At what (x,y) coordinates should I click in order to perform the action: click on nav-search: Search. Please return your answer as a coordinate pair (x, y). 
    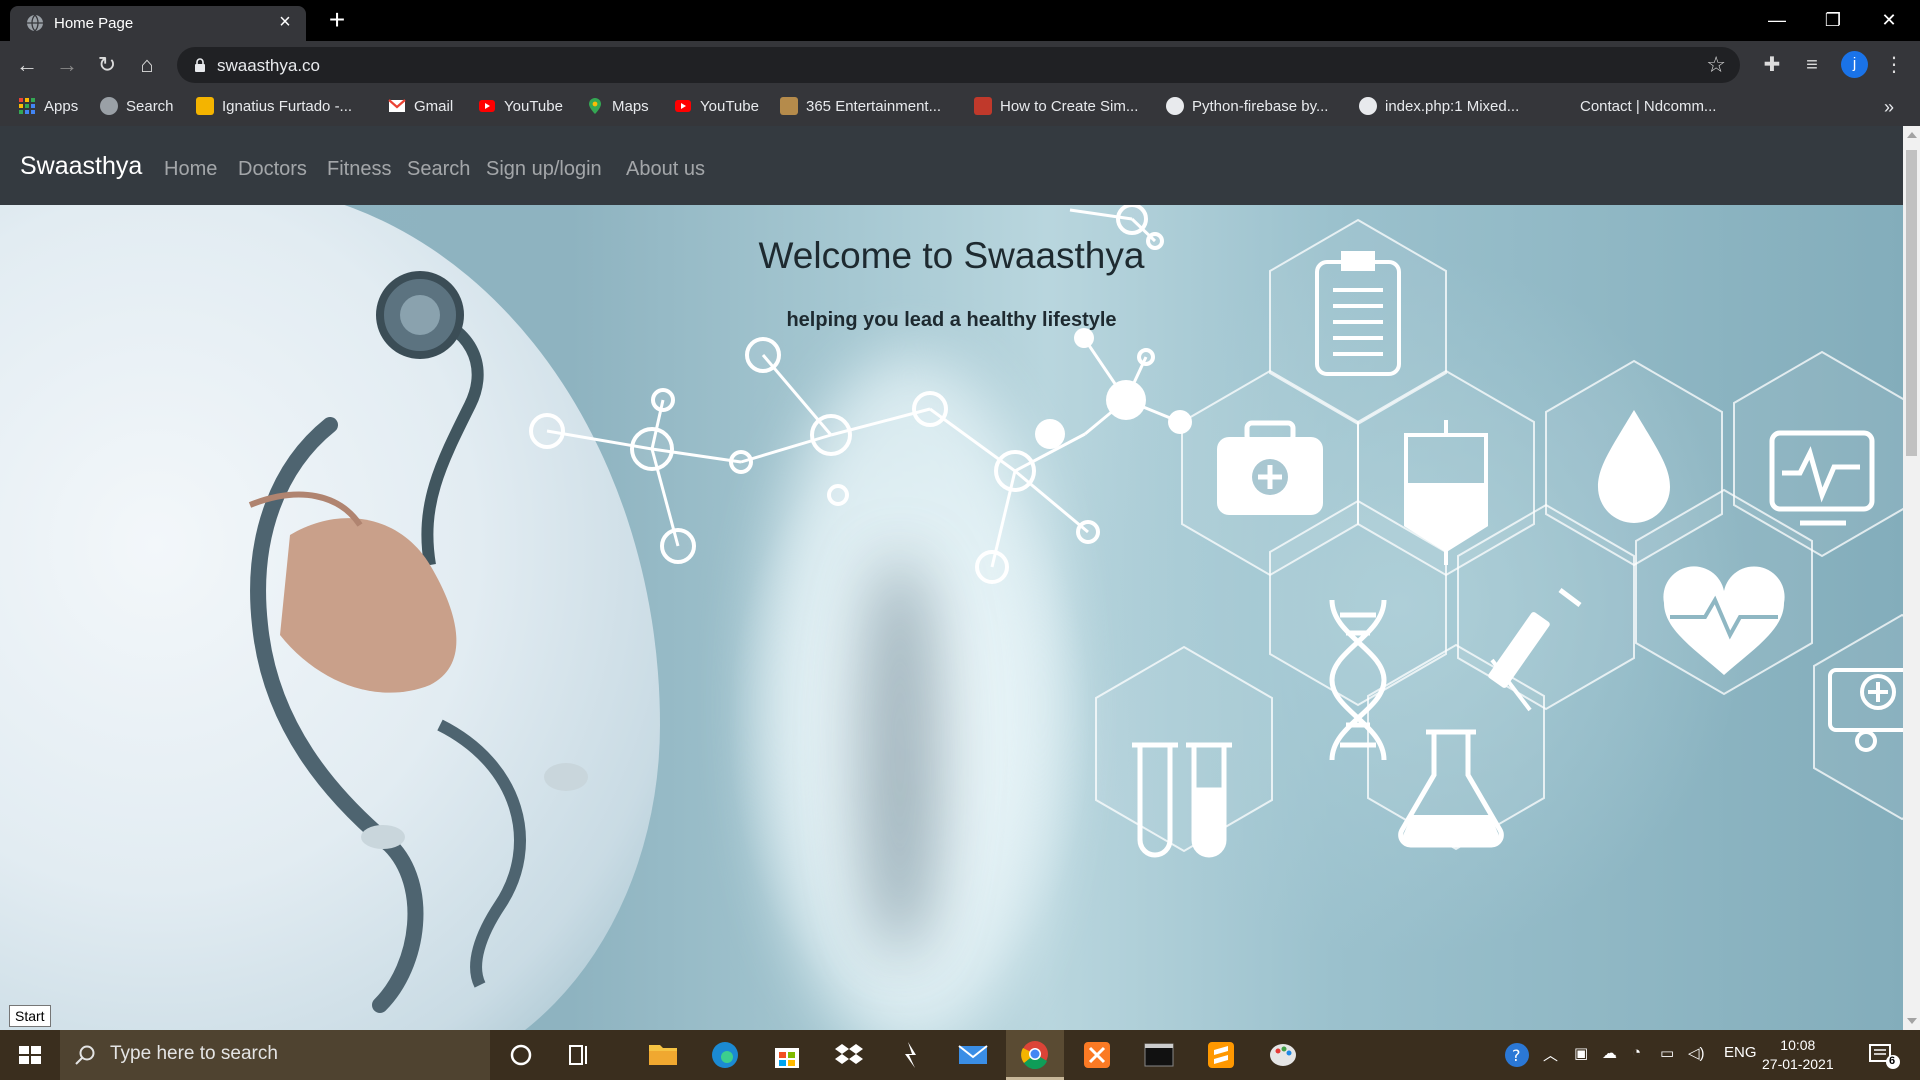
    Looking at the image, I should click on (438, 169).